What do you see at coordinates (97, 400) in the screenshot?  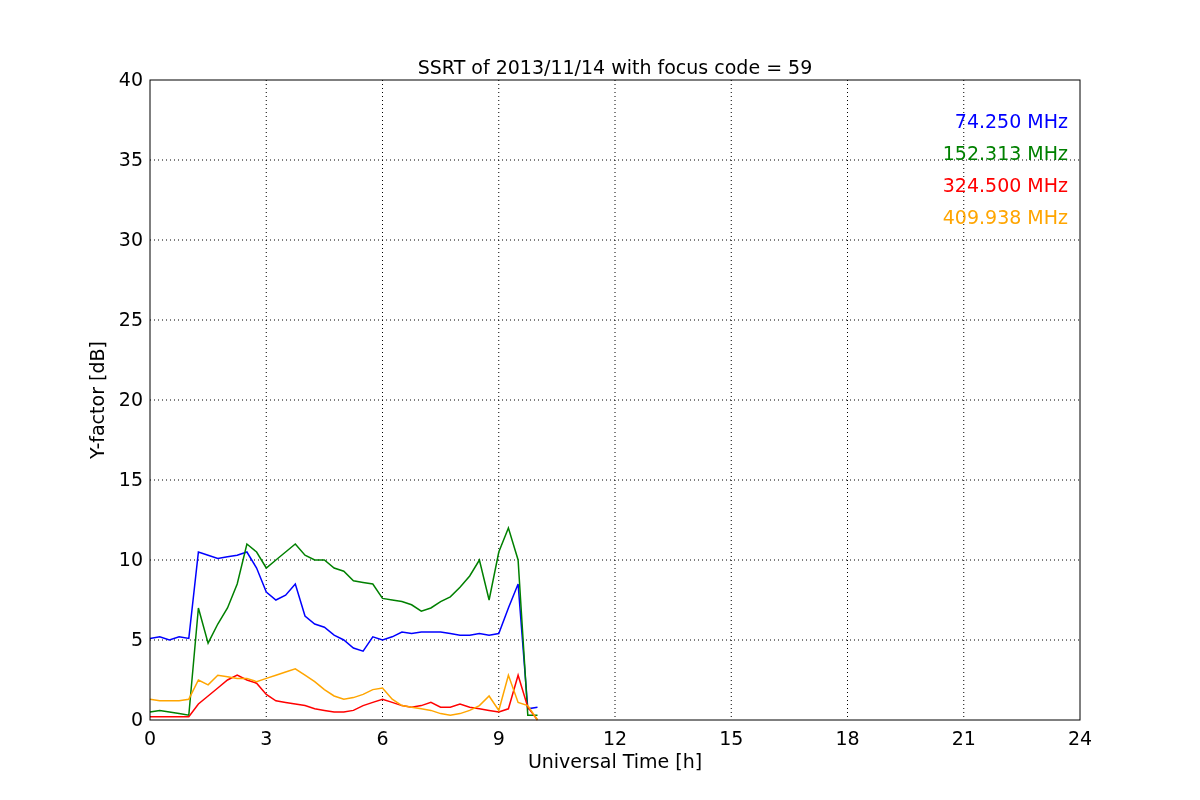 I see `y-axis-label: Y-factor [dB]` at bounding box center [97, 400].